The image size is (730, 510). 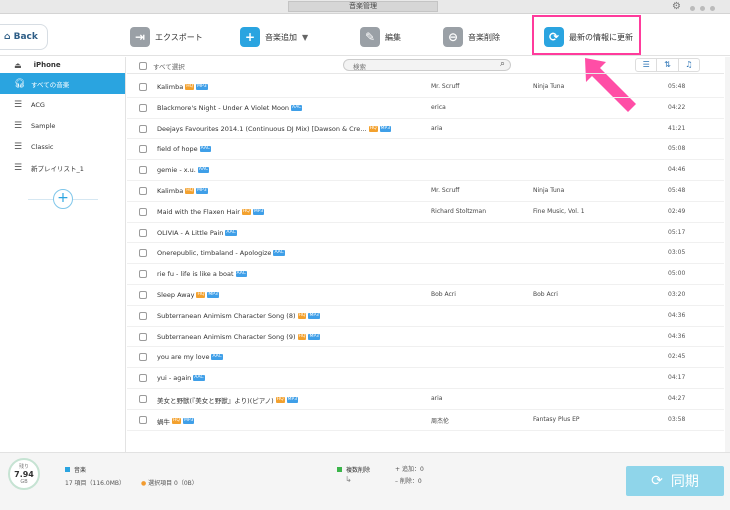 What do you see at coordinates (677, 378) in the screenshot?
I see `track-duration: 04:17` at bounding box center [677, 378].